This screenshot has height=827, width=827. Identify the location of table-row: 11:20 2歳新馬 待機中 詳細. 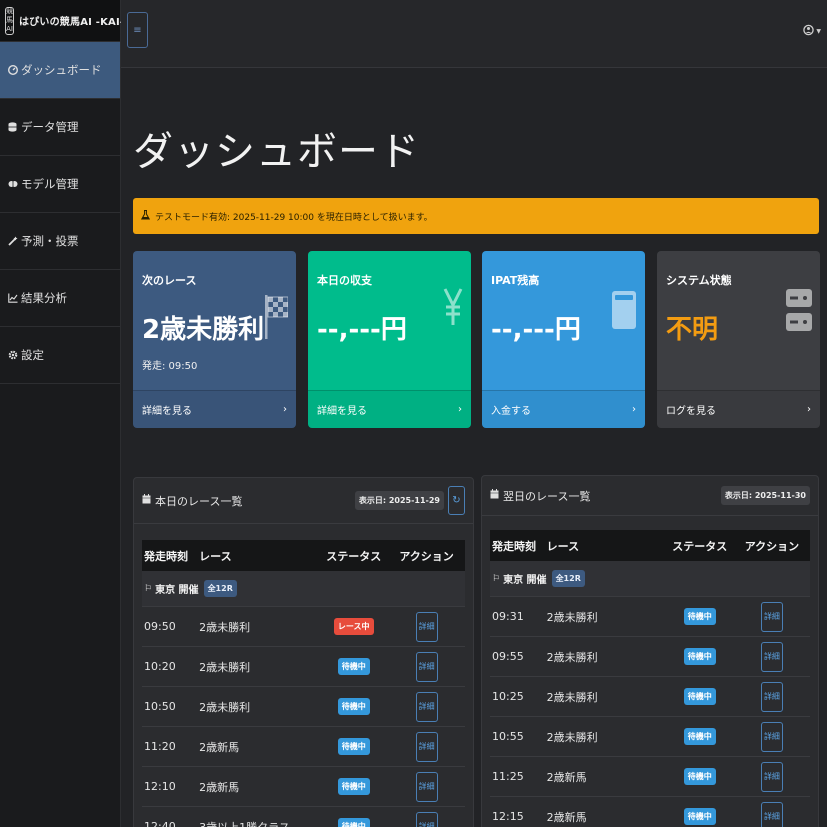
(303, 747).